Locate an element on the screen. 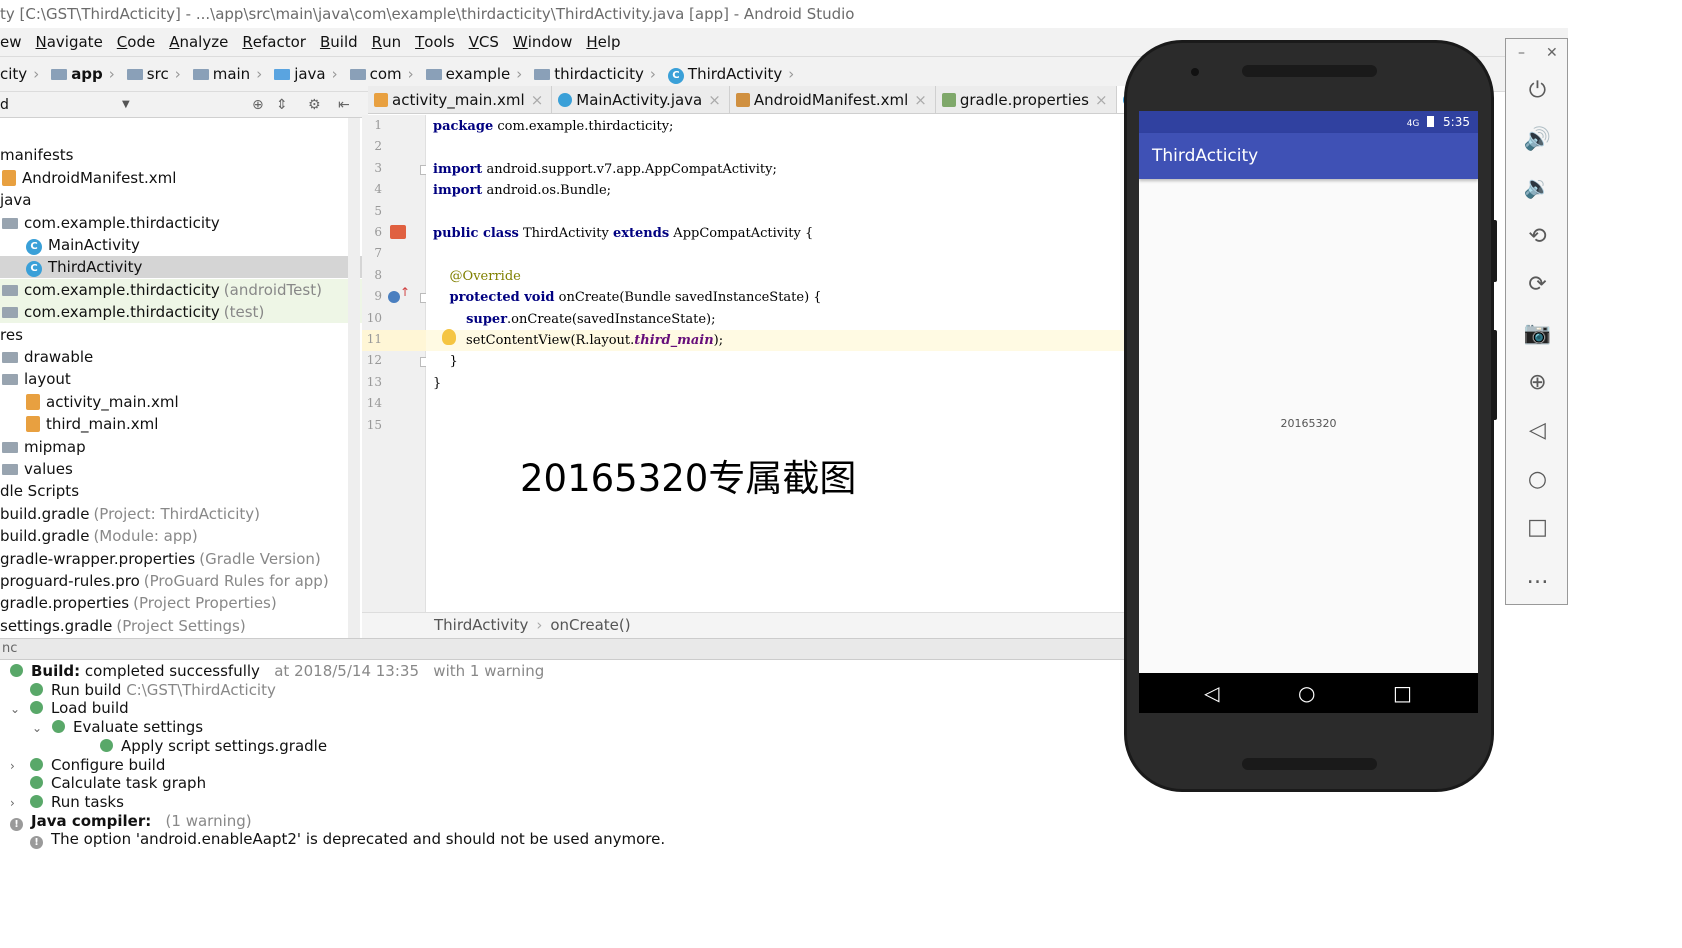 This screenshot has height=948, width=1682. build-log-row: › Run tasks is located at coordinates (67, 802).